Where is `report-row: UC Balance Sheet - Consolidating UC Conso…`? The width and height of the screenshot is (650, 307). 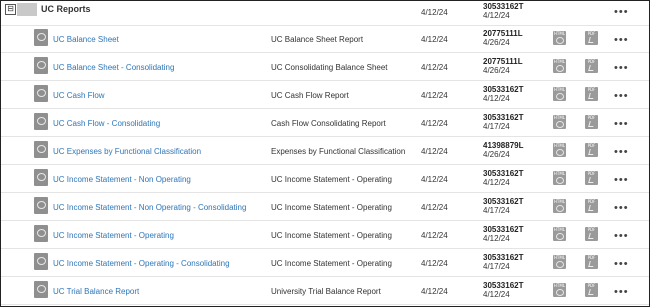
report-row: UC Balance Sheet - Consolidating UC Conso… is located at coordinates (325, 67).